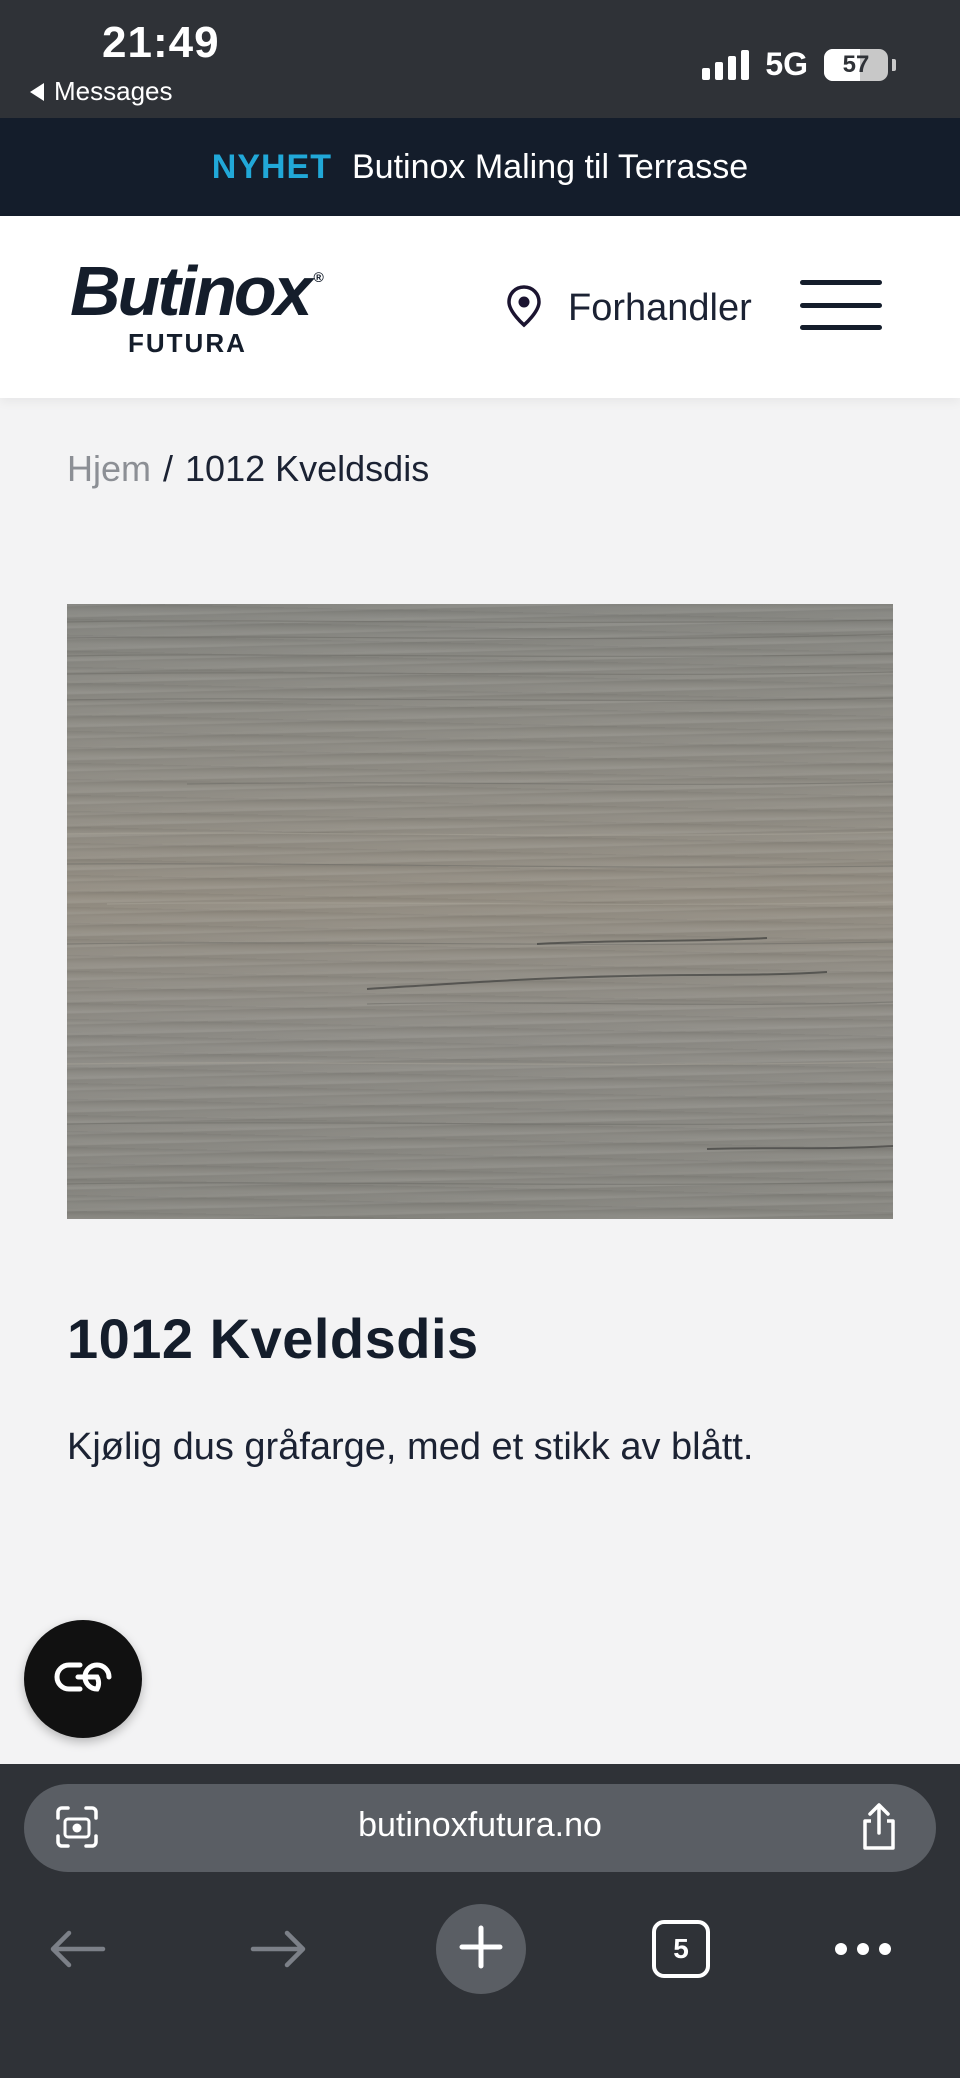 Image resolution: width=960 pixels, height=2078 pixels. I want to click on back-label: Messages, so click(113, 91).